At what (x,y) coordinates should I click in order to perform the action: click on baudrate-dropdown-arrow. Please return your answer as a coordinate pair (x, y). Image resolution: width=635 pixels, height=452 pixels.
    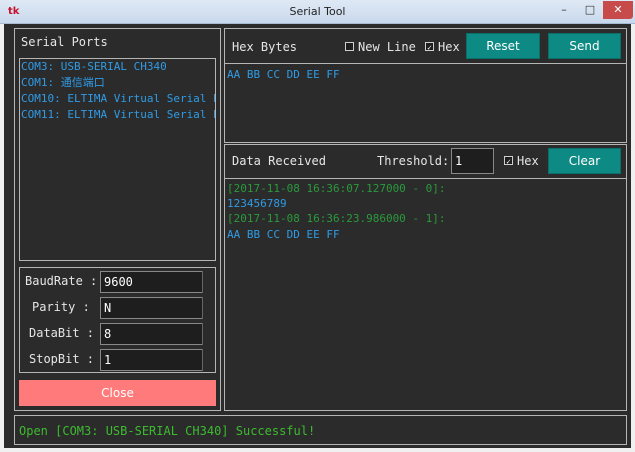
    Looking at the image, I should click on (207, 282).